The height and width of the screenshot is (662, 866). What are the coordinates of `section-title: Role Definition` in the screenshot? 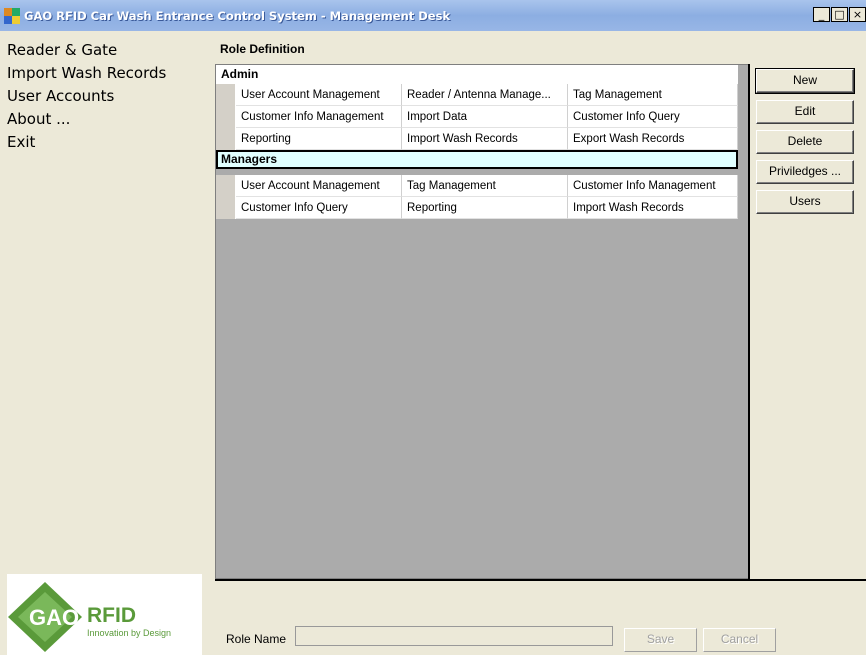 It's located at (262, 49).